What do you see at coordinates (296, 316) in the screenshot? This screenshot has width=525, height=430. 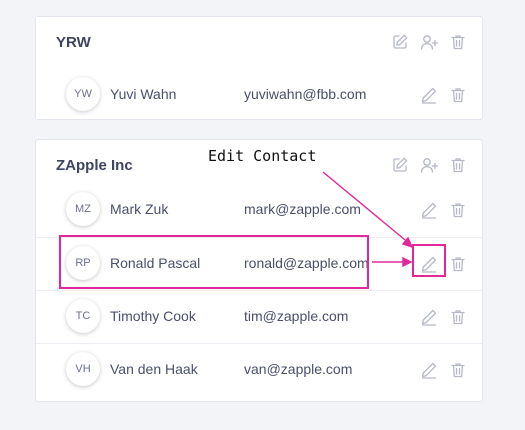 I see `contact-email: tim@zapple.com` at bounding box center [296, 316].